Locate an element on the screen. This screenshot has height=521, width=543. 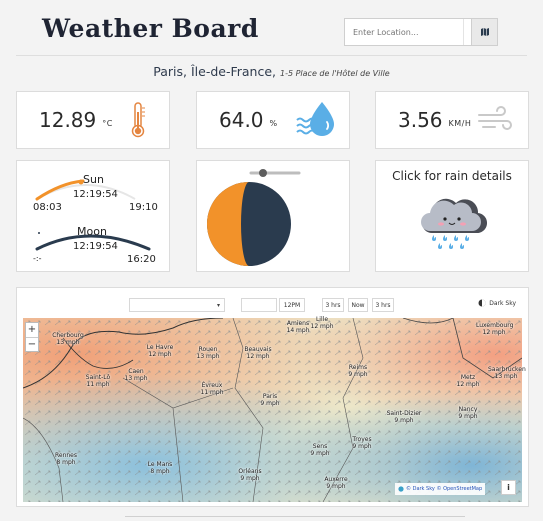
sunrise-time: 08:03 is located at coordinates (47, 207).